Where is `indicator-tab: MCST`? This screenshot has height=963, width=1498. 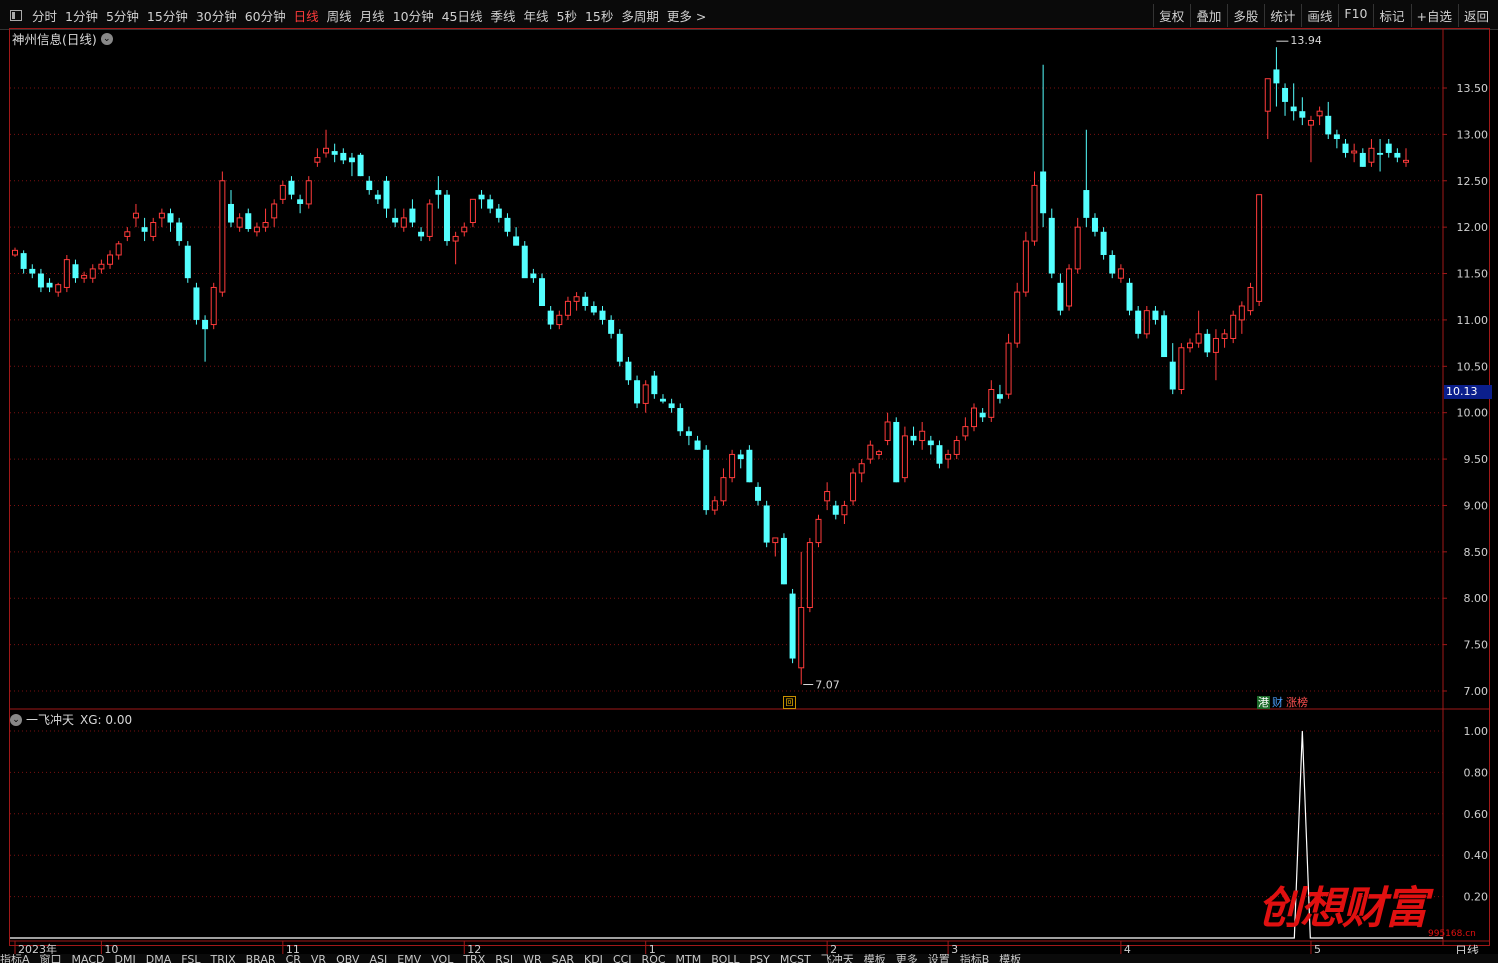
indicator-tab: MCST is located at coordinates (795, 958).